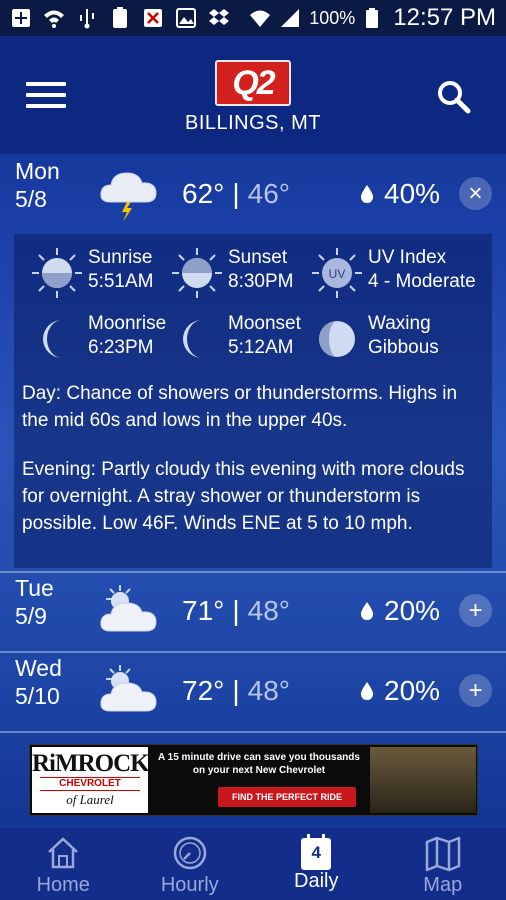 This screenshot has height=900, width=506. What do you see at coordinates (407, 257) in the screenshot?
I see `uv-label: UV Index` at bounding box center [407, 257].